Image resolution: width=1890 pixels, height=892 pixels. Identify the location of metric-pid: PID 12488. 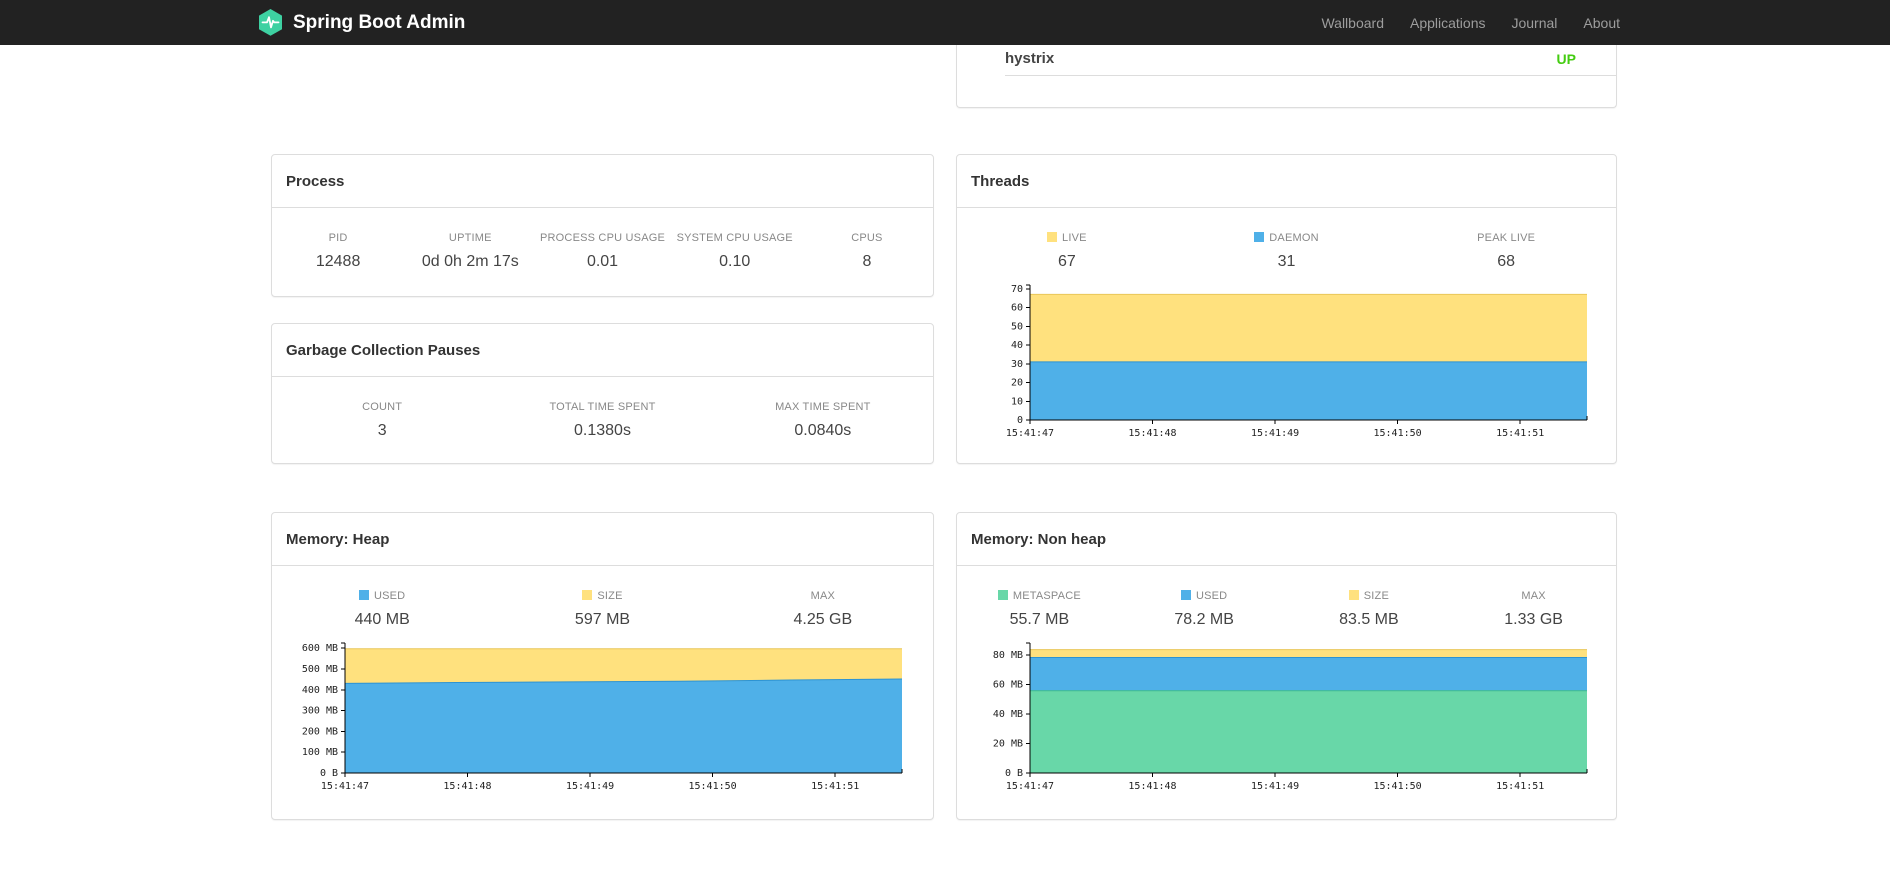
(338, 251).